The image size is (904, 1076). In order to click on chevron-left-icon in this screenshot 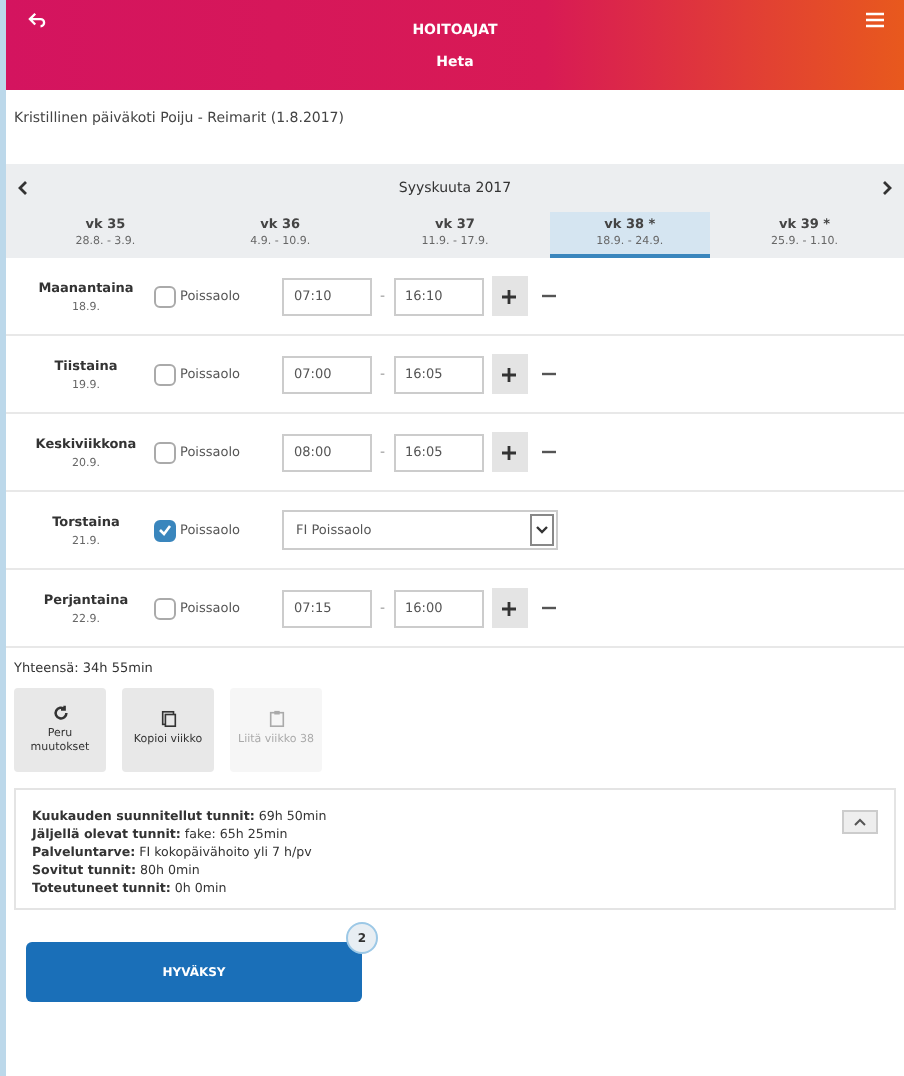, I will do `click(23, 188)`.